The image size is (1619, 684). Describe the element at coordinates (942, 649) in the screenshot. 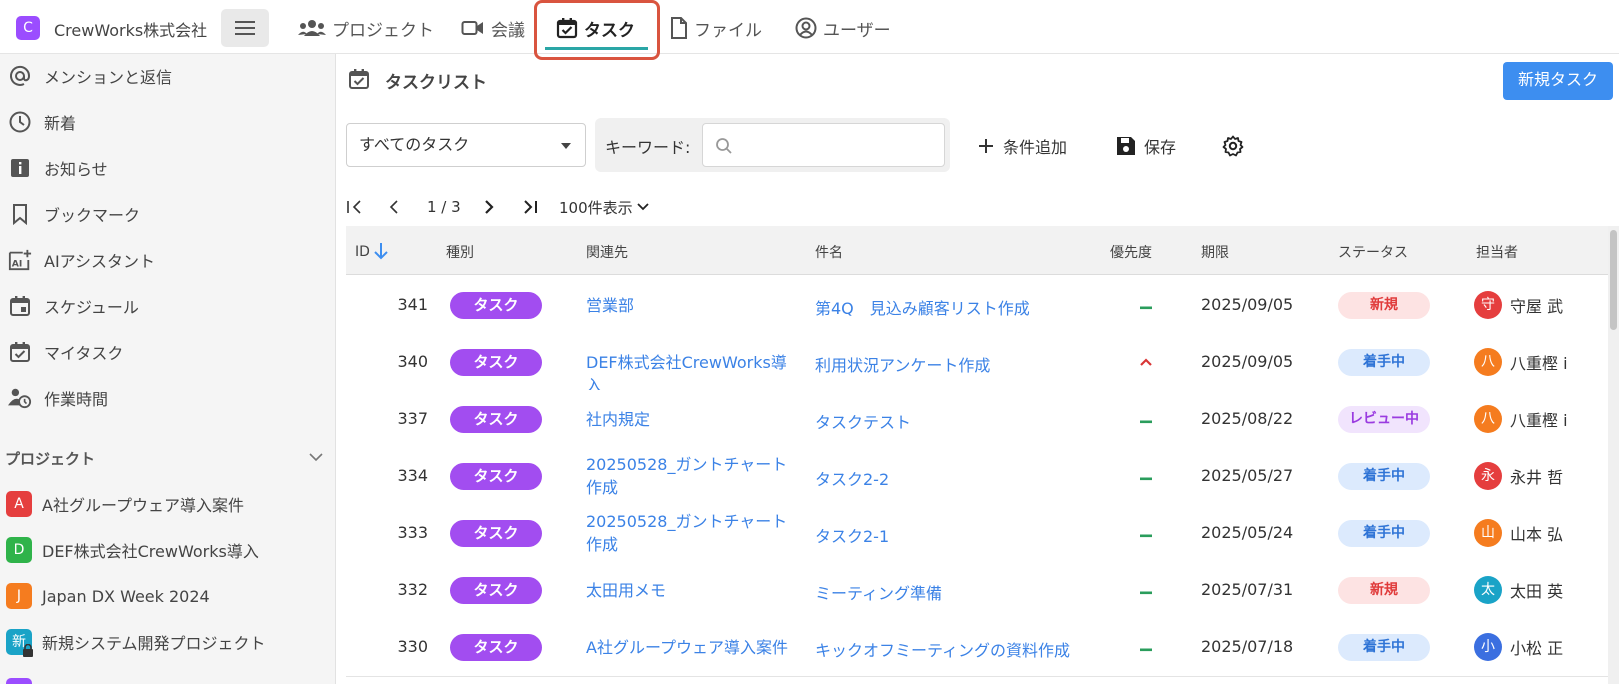

I see `task-subject-link: キックオフミーティングの資料作成` at that location.